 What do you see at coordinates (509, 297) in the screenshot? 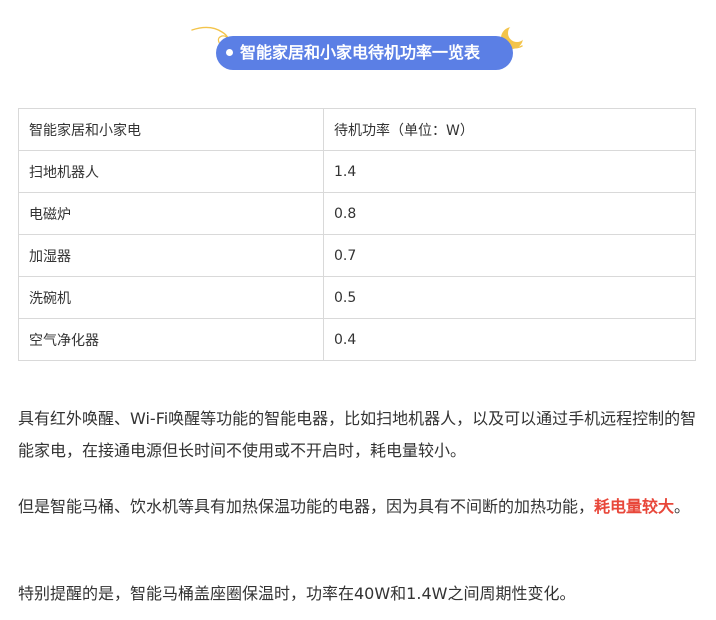
I see `standby-power-value: 0.5` at bounding box center [509, 297].